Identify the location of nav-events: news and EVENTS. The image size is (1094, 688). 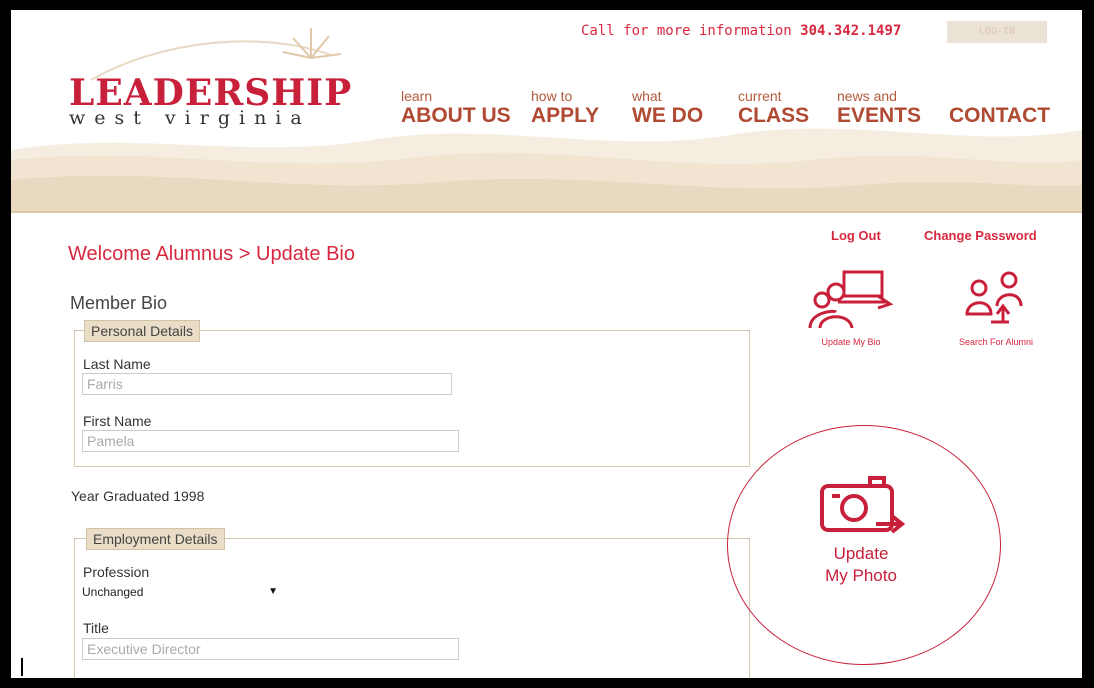
(879, 108).